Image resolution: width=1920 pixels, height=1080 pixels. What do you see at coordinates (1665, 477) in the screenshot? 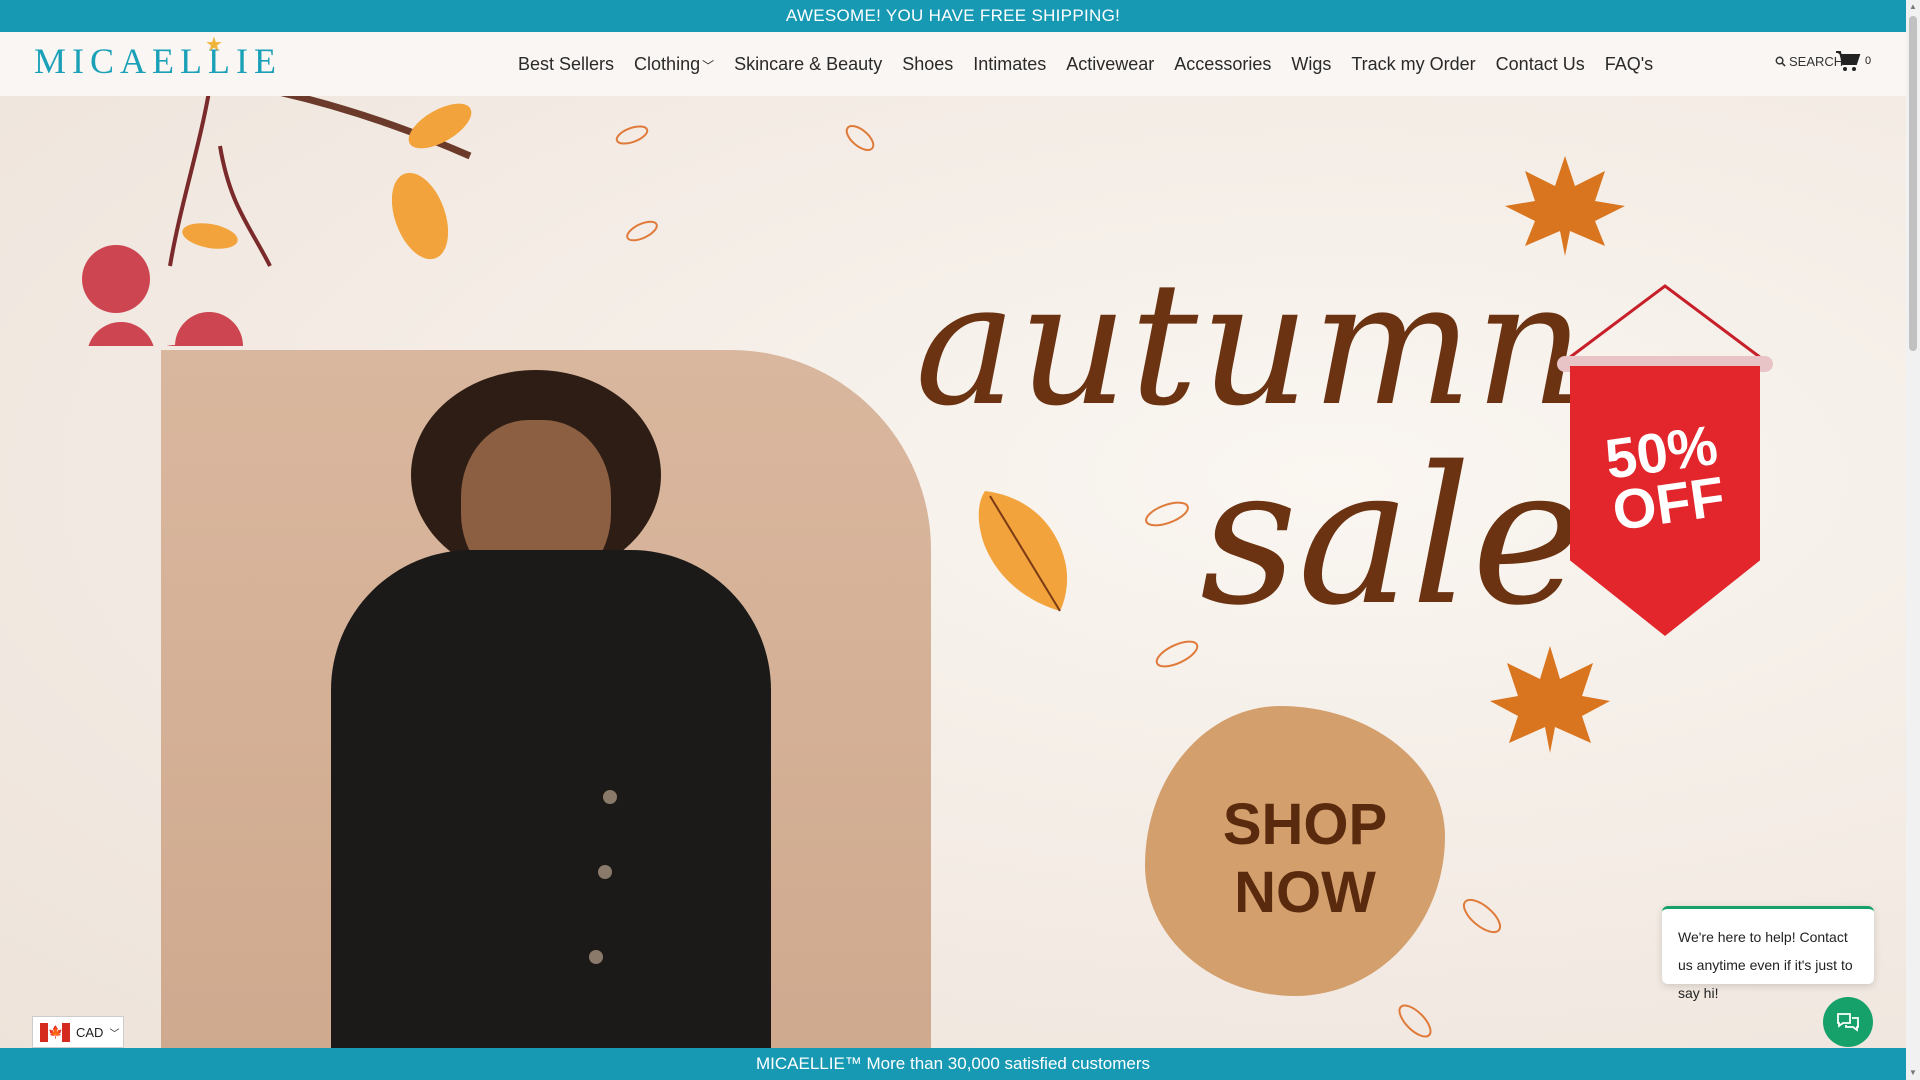
I see `discount-label: 50% OFF` at bounding box center [1665, 477].